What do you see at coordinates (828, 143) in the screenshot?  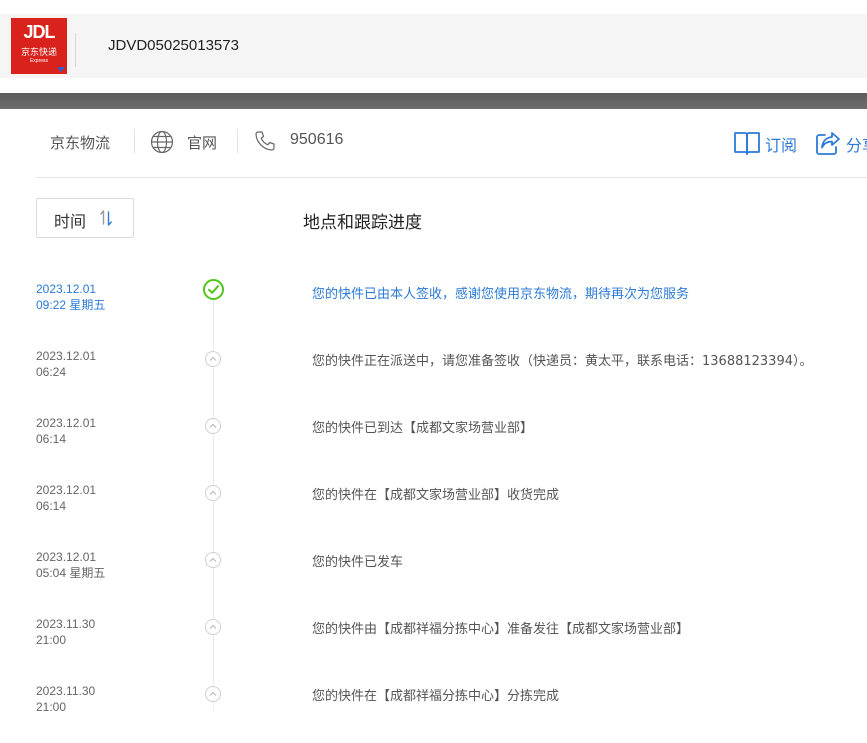 I see `share-icon` at bounding box center [828, 143].